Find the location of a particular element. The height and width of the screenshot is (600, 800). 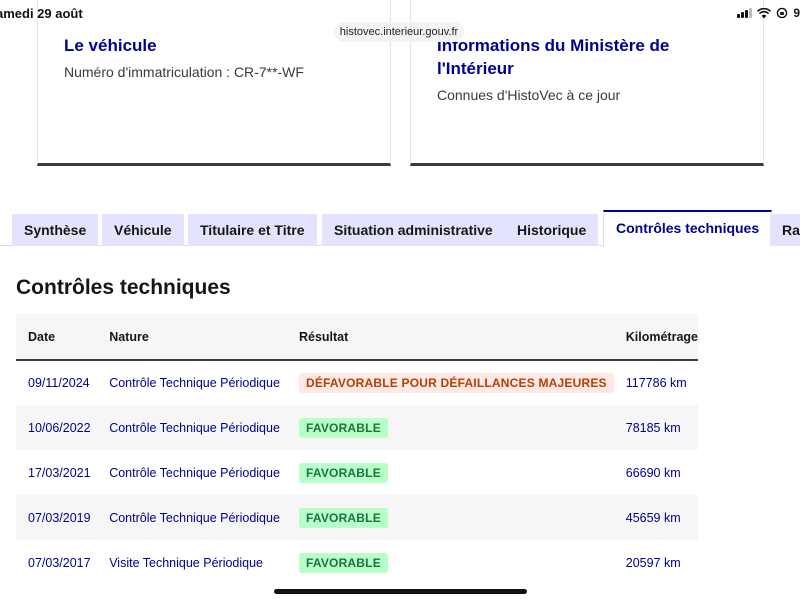

status-indicators: 9 is located at coordinates (768, 13).